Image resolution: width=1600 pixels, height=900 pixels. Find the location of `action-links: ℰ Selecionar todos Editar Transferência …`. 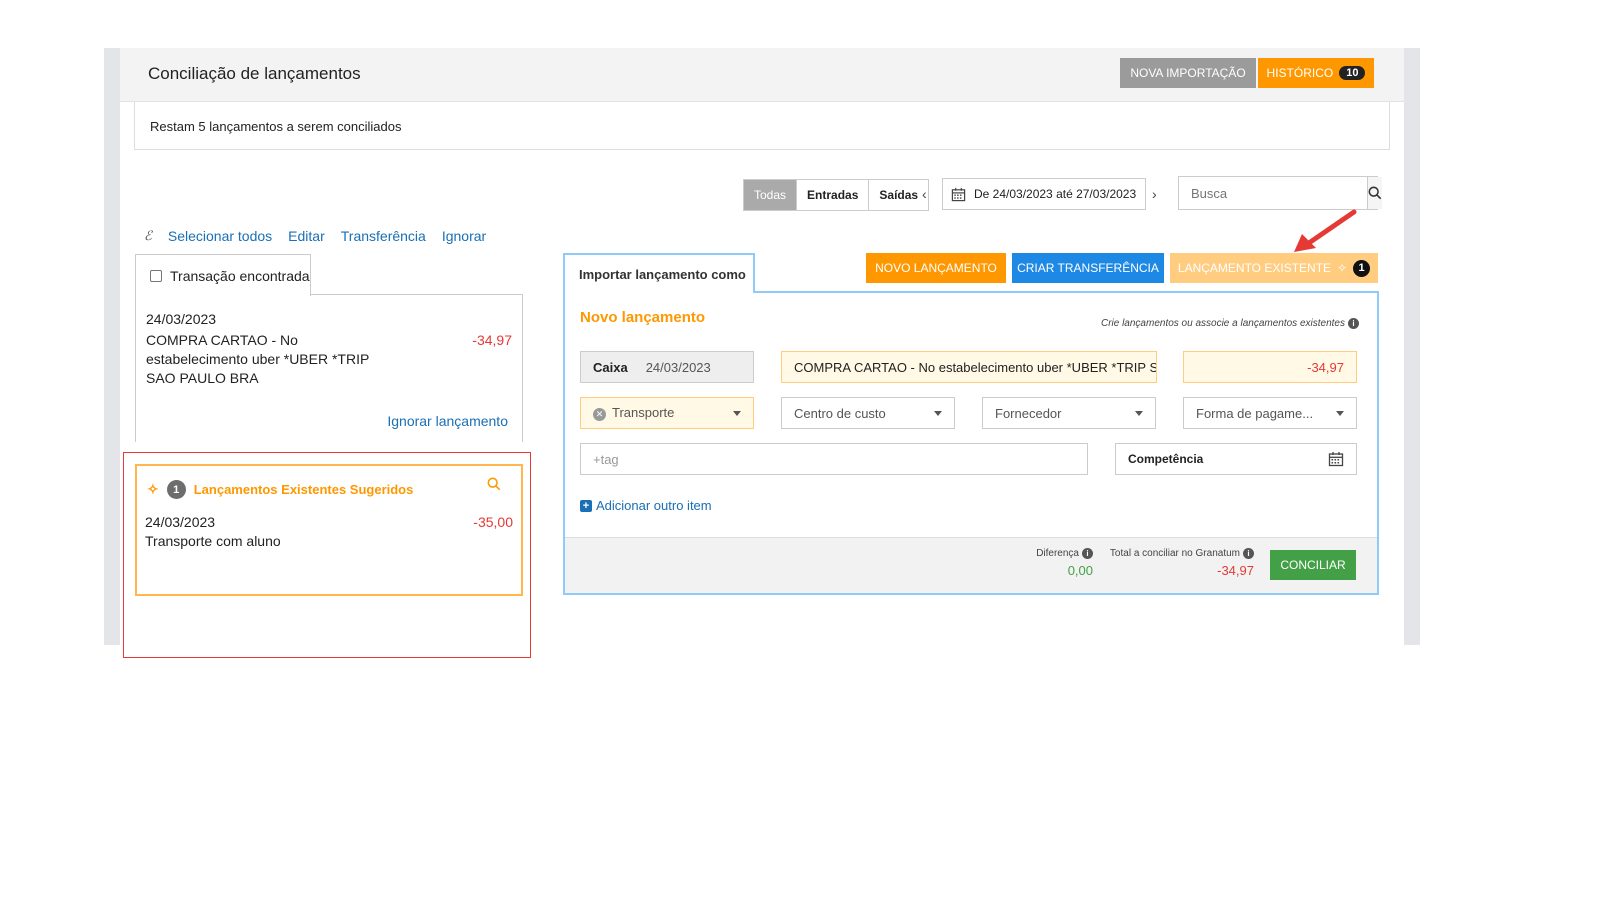

action-links: ℰ Selecionar todos Editar Transferência … is located at coordinates (315, 236).